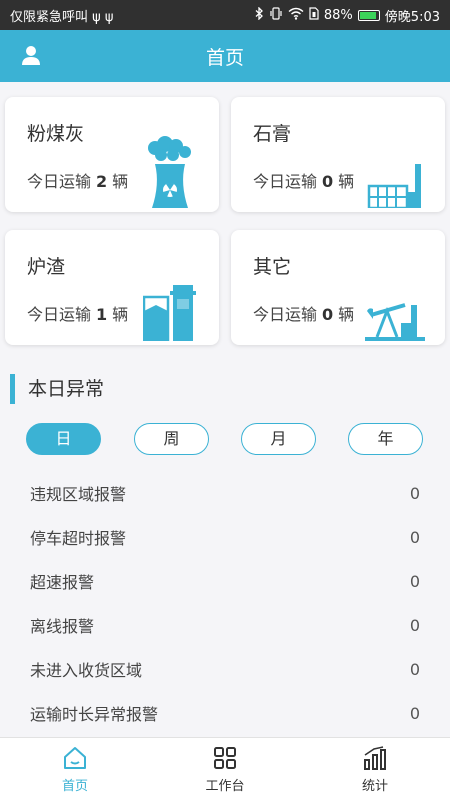 This screenshot has height=800, width=450. What do you see at coordinates (225, 713) in the screenshot?
I see `alarm-row: 运输时长异常报警 0` at bounding box center [225, 713].